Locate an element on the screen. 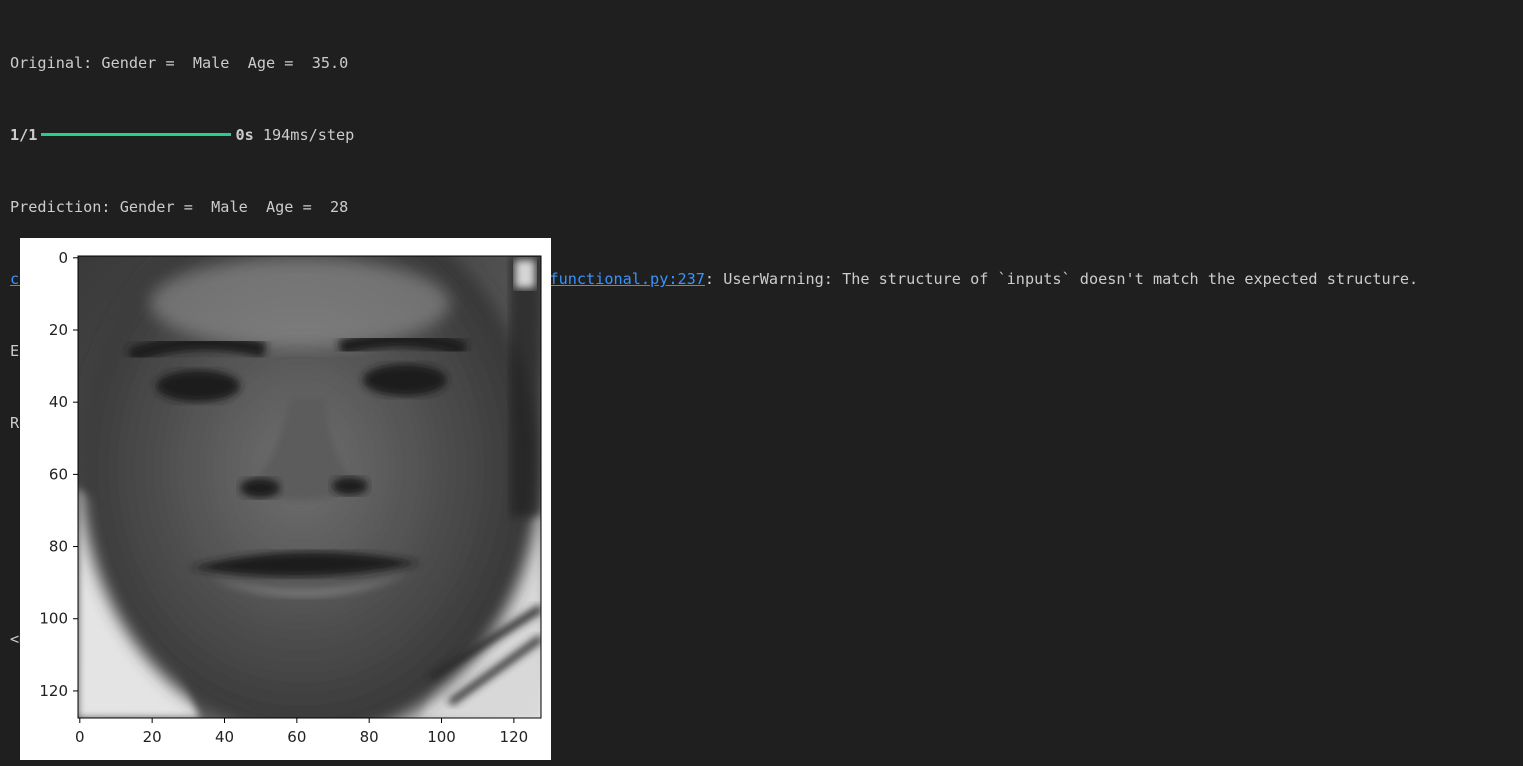  y-tick-label: 100 is located at coordinates (53, 619).